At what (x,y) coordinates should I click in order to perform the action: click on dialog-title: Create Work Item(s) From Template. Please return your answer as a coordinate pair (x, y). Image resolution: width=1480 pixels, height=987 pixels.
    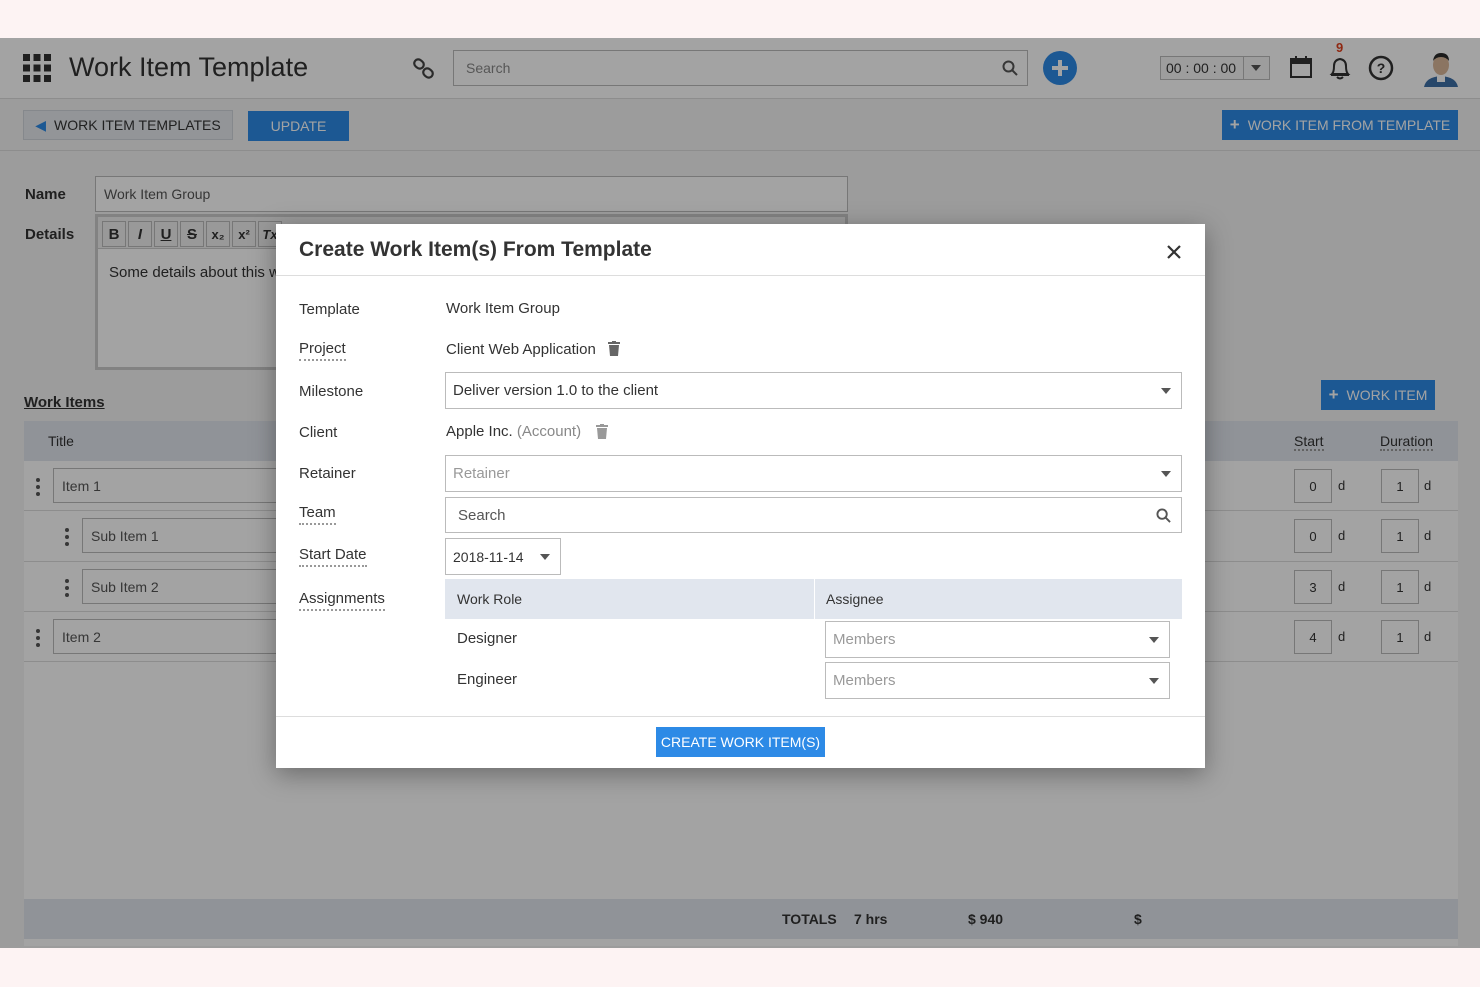
    Looking at the image, I should click on (475, 249).